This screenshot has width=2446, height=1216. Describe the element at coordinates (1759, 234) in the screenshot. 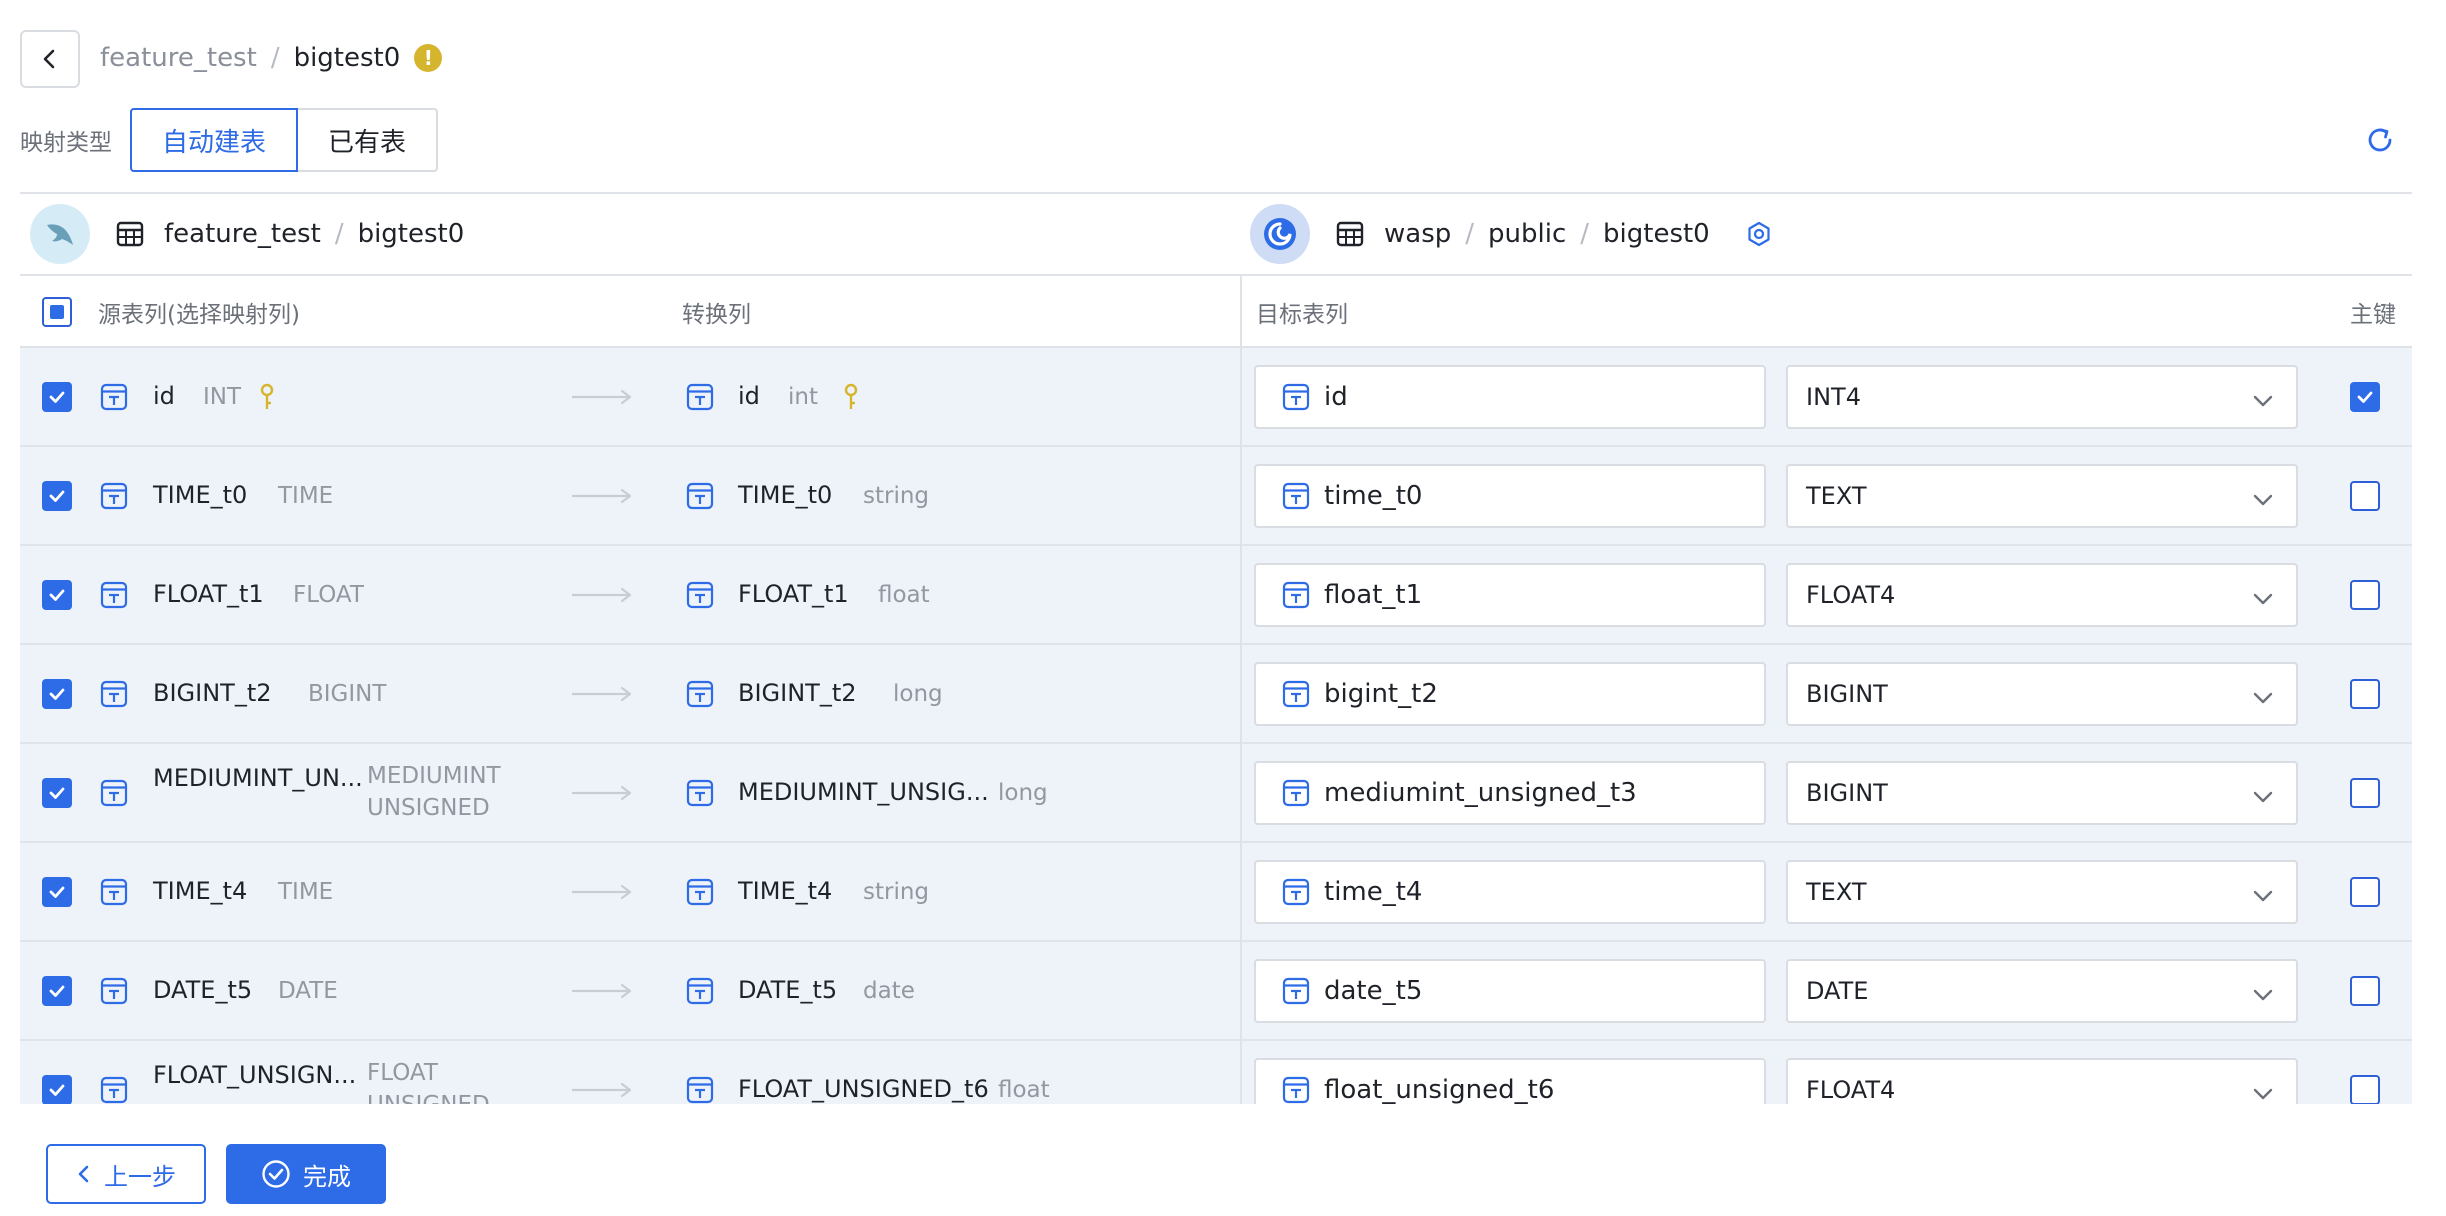

I see `settings-icon` at that location.